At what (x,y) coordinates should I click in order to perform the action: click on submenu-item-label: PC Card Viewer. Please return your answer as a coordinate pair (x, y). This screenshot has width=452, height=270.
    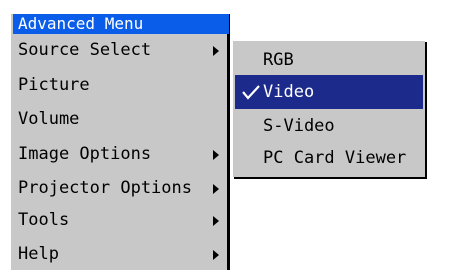
    Looking at the image, I should click on (335, 158).